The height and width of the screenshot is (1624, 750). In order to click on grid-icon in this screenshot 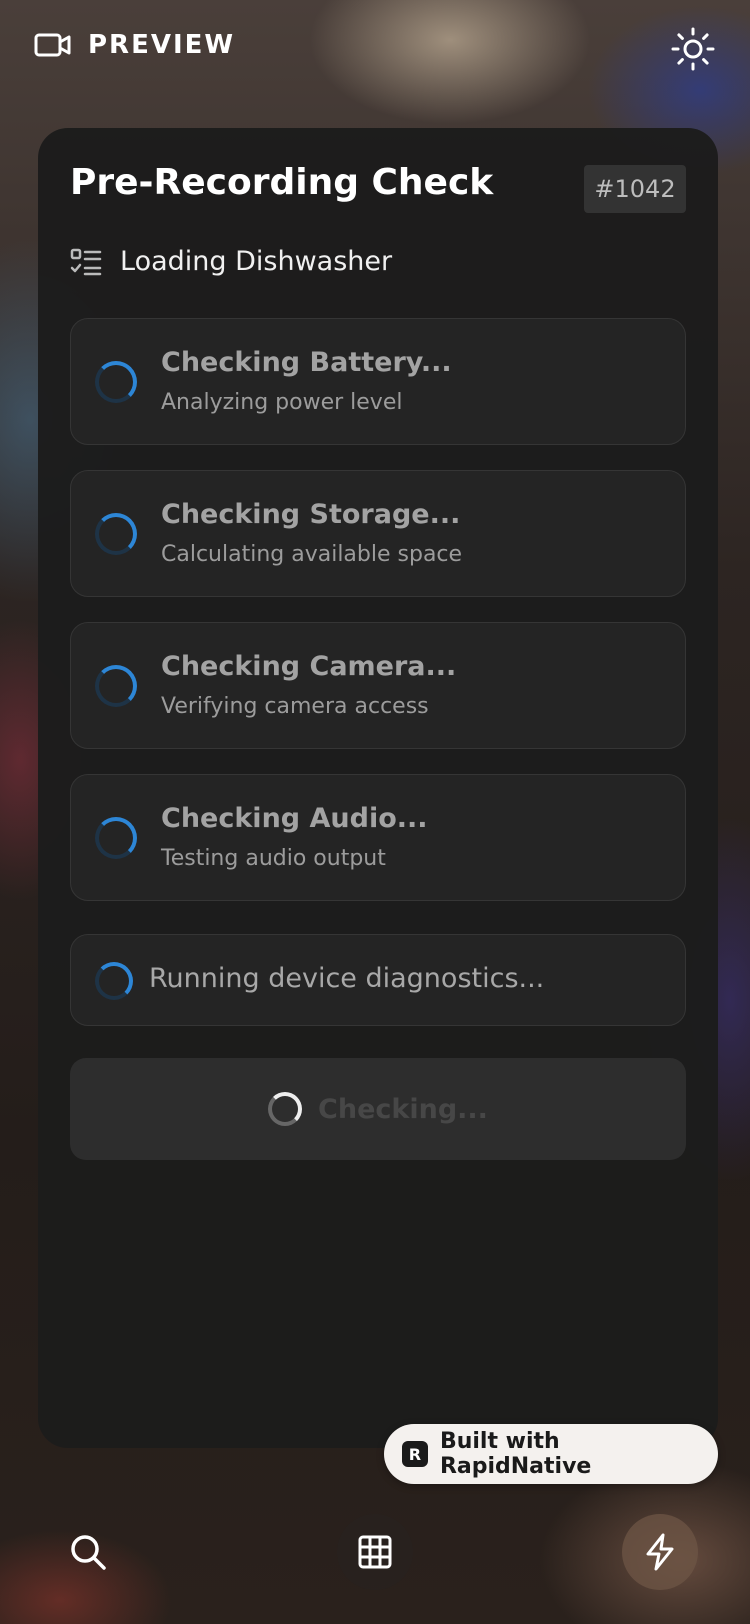, I will do `click(375, 1552)`.